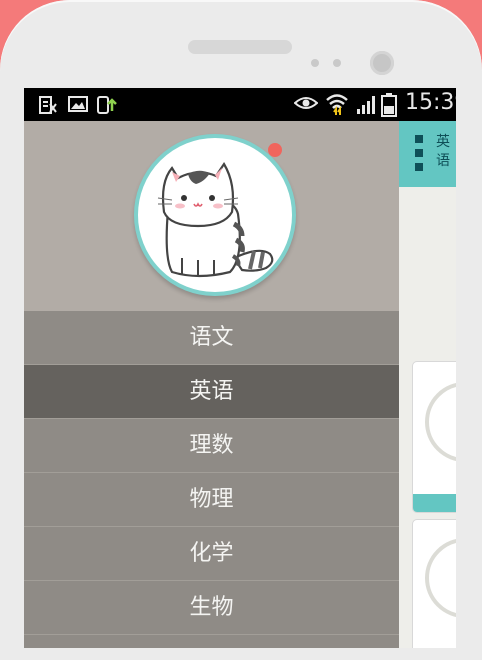 This screenshot has width=482, height=660. I want to click on header-title-line1: 英, so click(443, 142).